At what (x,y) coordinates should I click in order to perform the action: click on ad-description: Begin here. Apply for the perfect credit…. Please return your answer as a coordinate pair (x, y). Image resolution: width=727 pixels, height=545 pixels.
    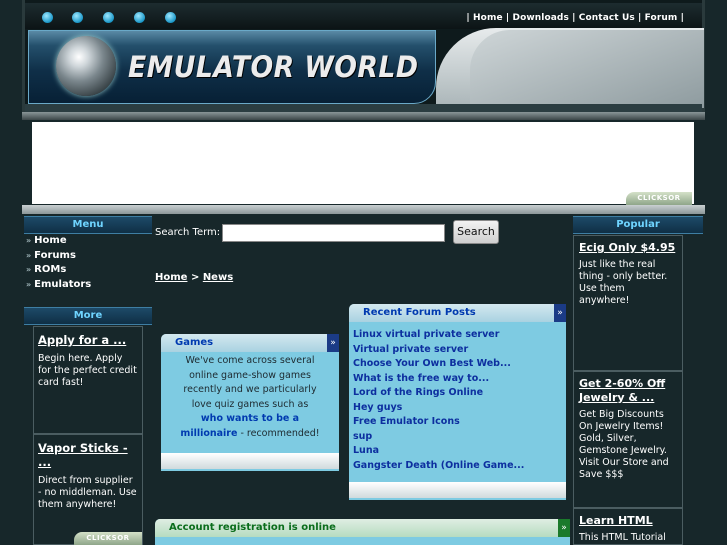
    Looking at the image, I should click on (87, 370).